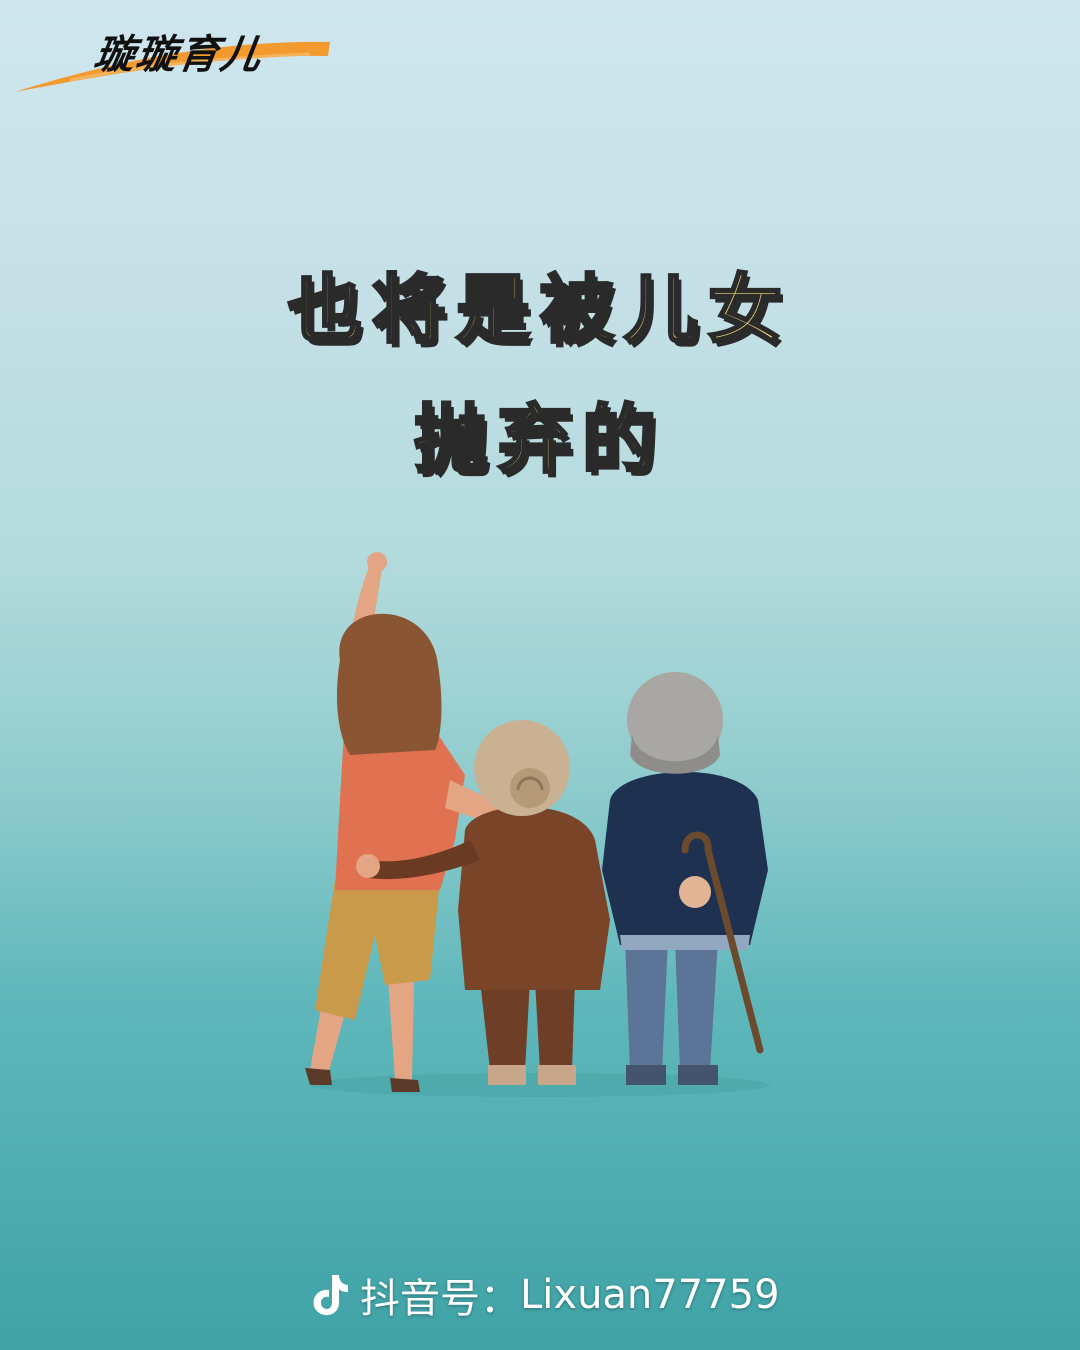 This screenshot has height=1350, width=1080. I want to click on logo-text: 璇璇育儿, so click(178, 54).